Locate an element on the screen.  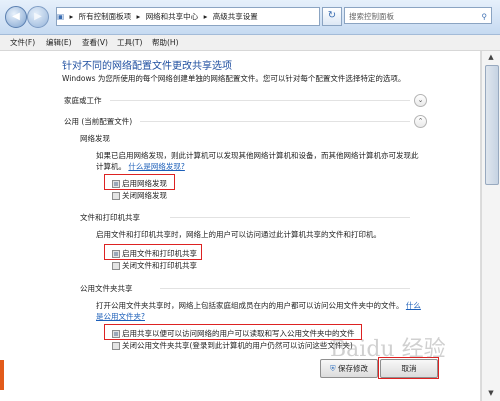
radio-file-sharing-off is located at coordinates (116, 266).